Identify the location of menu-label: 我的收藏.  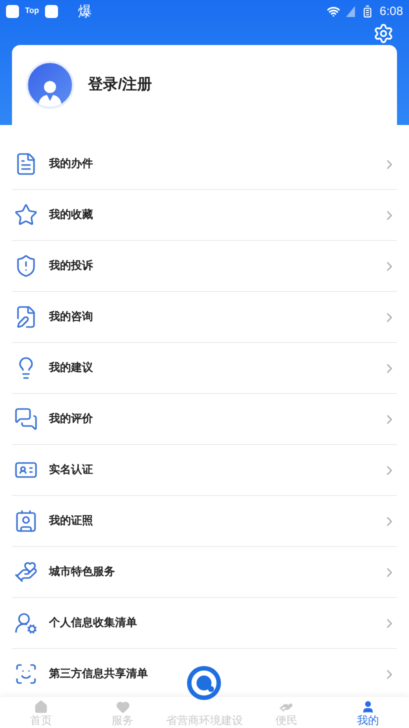
(71, 215).